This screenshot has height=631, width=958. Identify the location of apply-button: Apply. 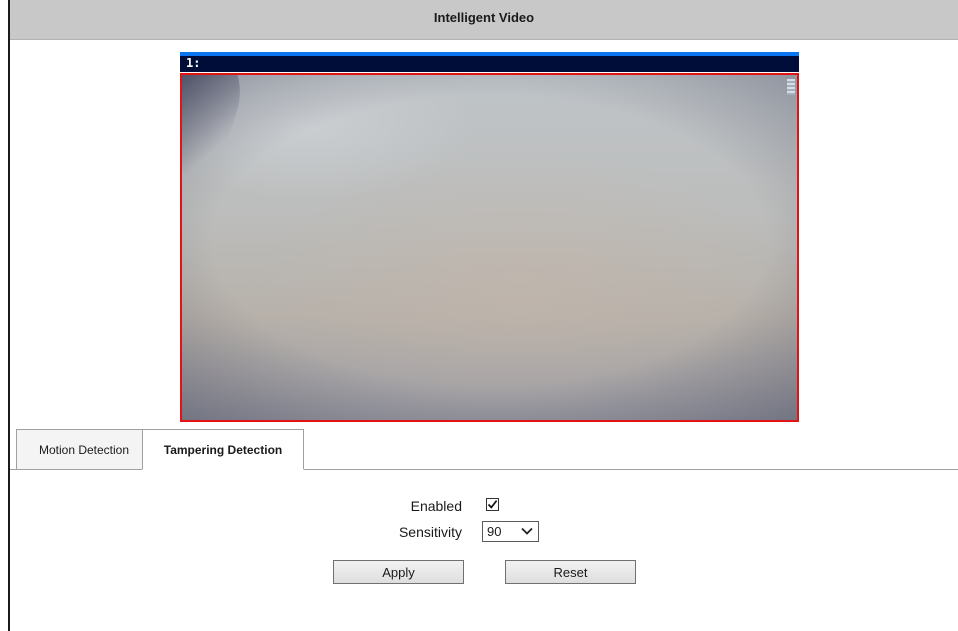
(398, 572).